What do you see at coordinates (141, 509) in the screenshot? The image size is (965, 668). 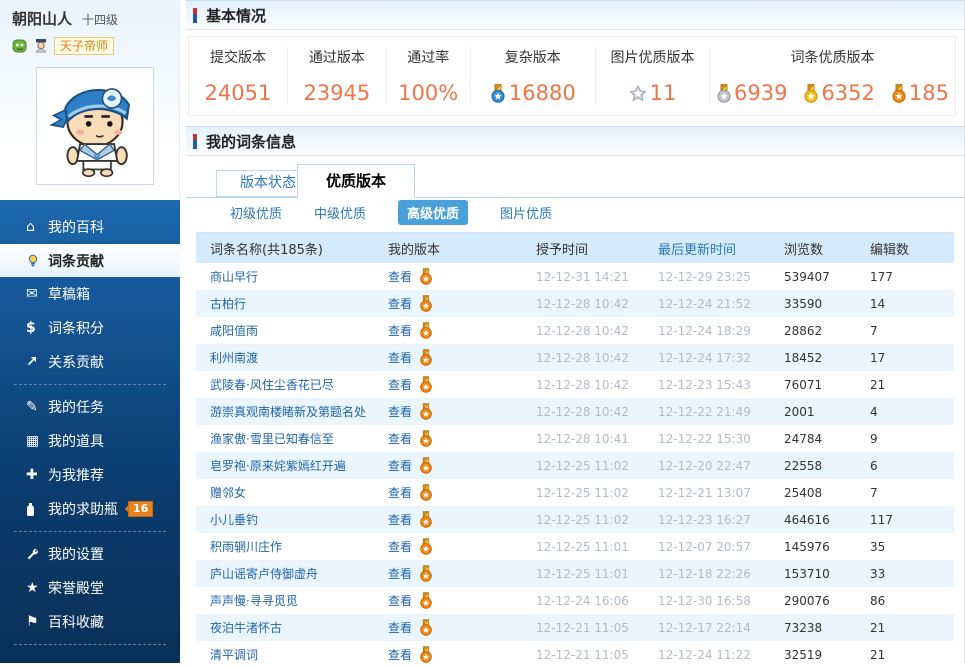 I see `help-bottle-badge: 16` at bounding box center [141, 509].